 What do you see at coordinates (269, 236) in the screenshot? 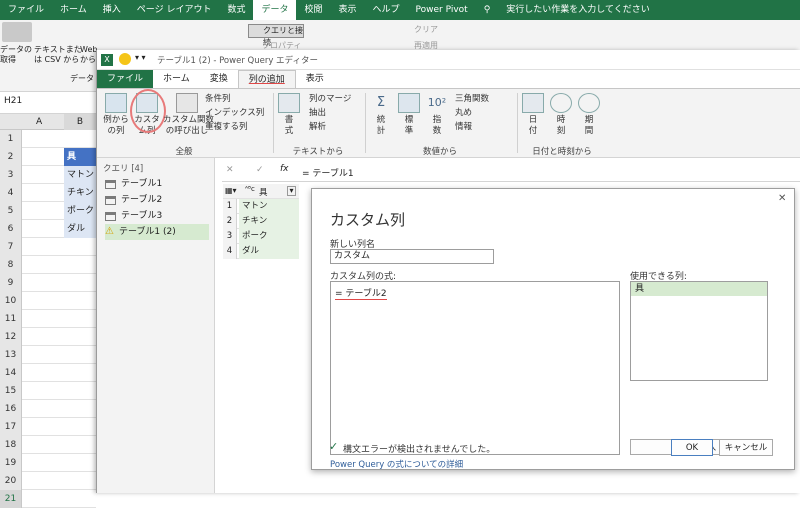
I see `cell-value: ポーク` at bounding box center [269, 236].